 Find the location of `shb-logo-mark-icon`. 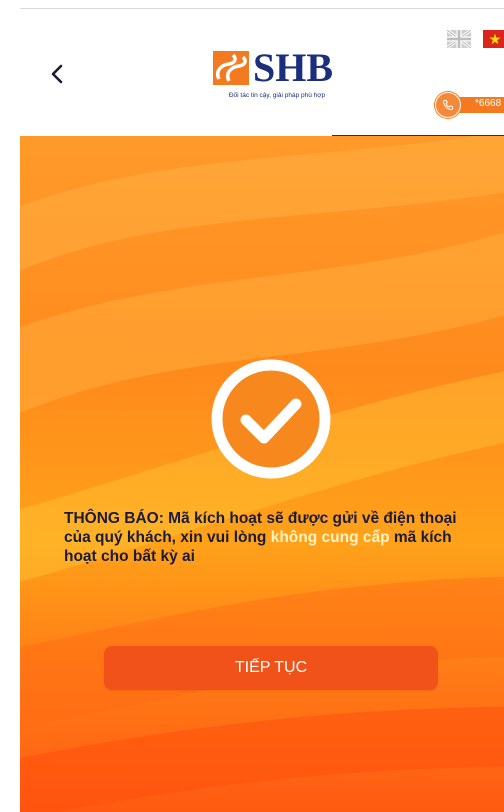

shb-logo-mark-icon is located at coordinates (231, 68).